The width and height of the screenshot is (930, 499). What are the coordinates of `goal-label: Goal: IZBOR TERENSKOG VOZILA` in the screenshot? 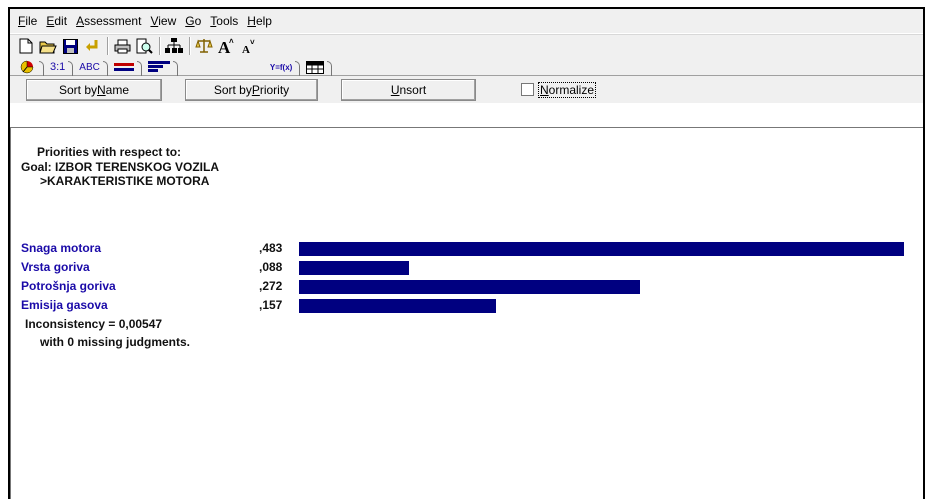 It's located at (120, 167).